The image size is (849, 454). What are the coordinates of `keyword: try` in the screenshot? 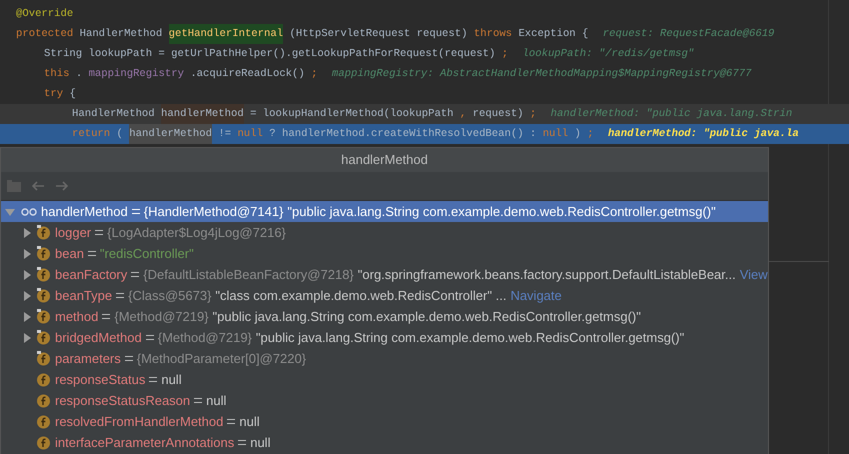 It's located at (54, 94).